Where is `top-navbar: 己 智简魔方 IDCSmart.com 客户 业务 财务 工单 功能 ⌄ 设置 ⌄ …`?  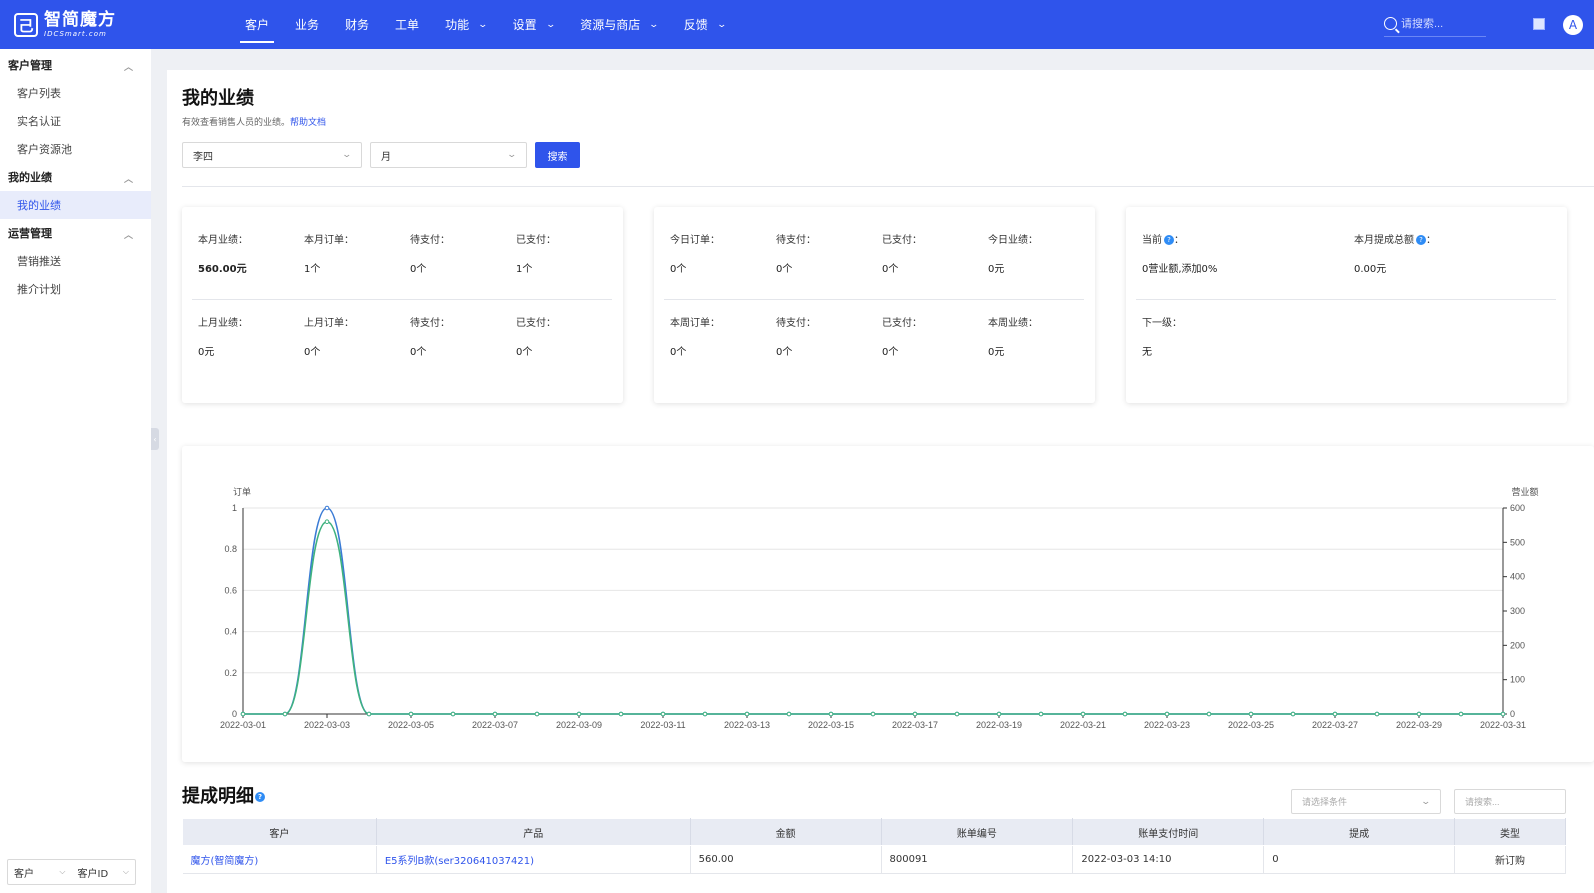
top-navbar: 己 智简魔方 IDCSmart.com 客户 业务 财务 工单 功能 ⌄ 设置 ⌄ … is located at coordinates (797, 24).